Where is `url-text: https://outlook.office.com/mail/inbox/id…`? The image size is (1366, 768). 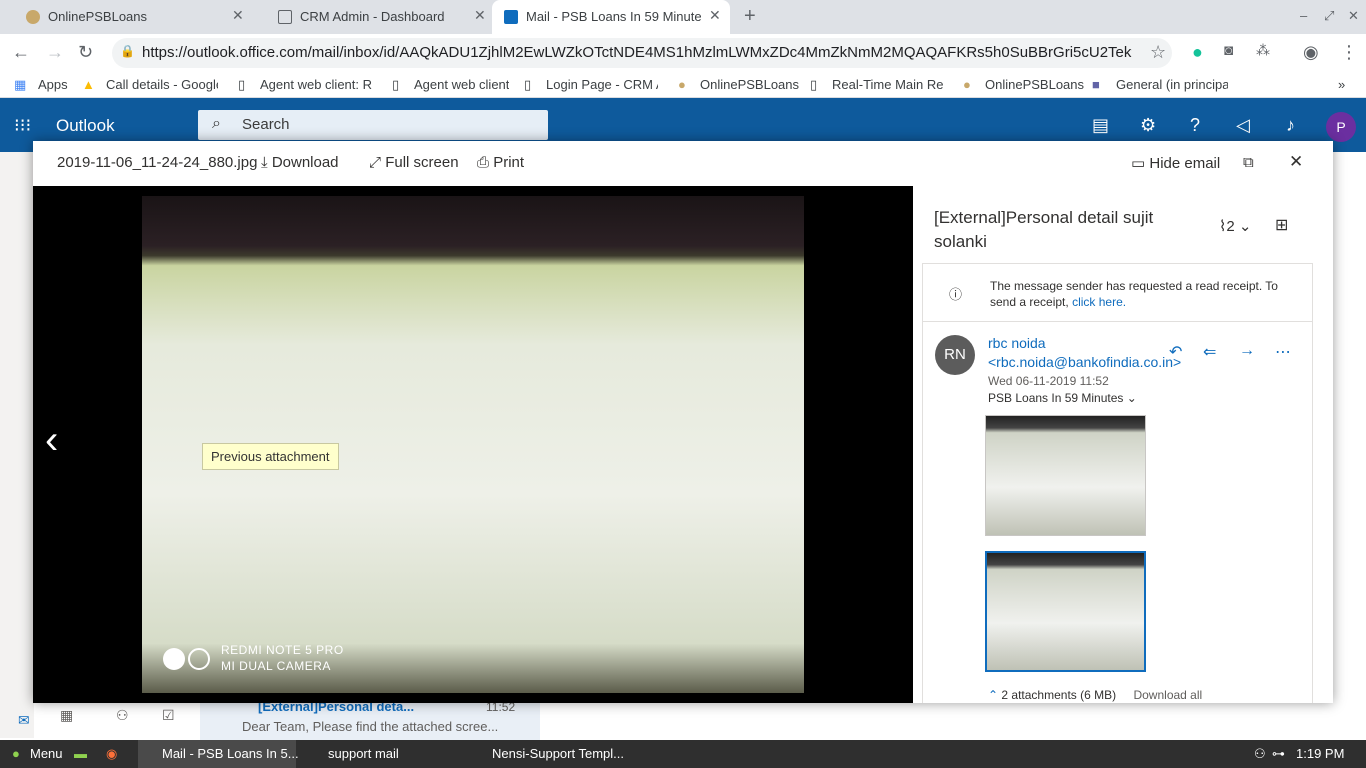
url-text: https://outlook.office.com/mail/inbox/id… is located at coordinates (637, 52).